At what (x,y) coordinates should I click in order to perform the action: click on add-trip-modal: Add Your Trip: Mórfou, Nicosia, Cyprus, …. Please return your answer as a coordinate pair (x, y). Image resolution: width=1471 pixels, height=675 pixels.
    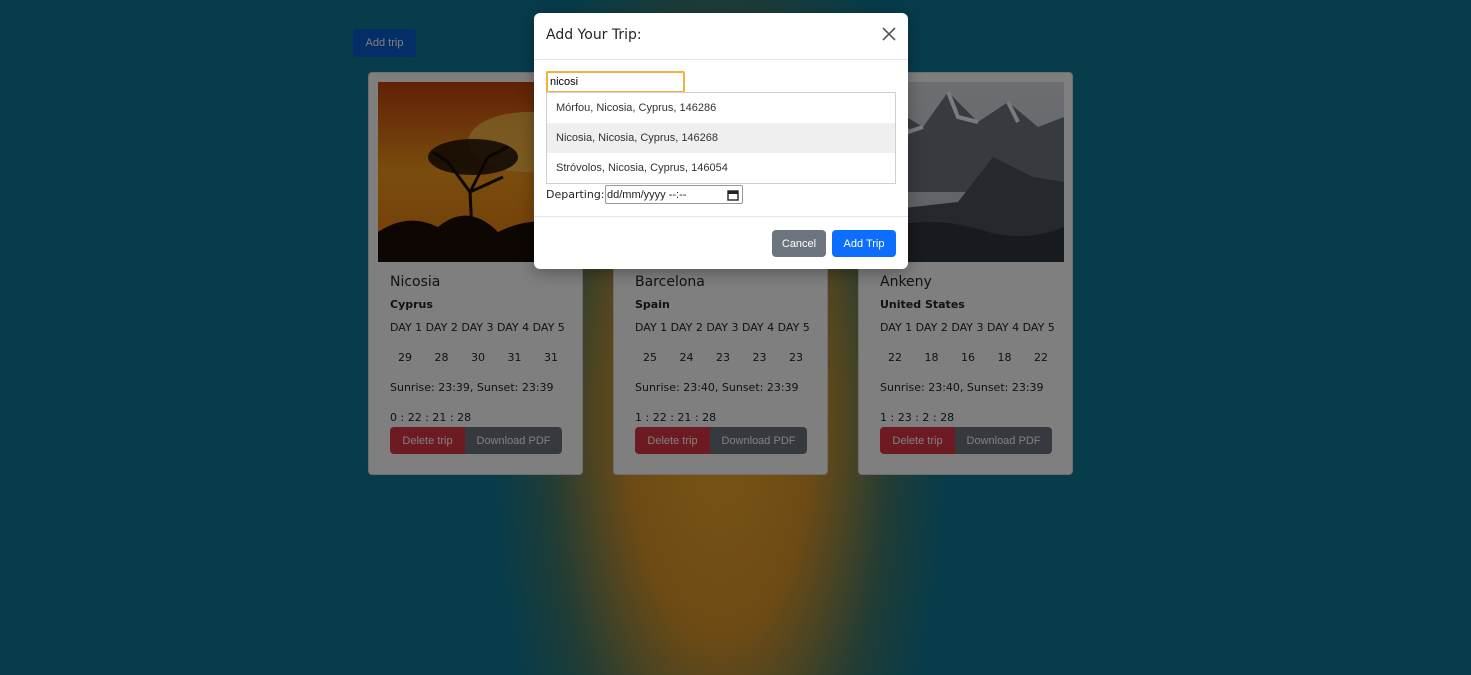
    Looking at the image, I should click on (721, 141).